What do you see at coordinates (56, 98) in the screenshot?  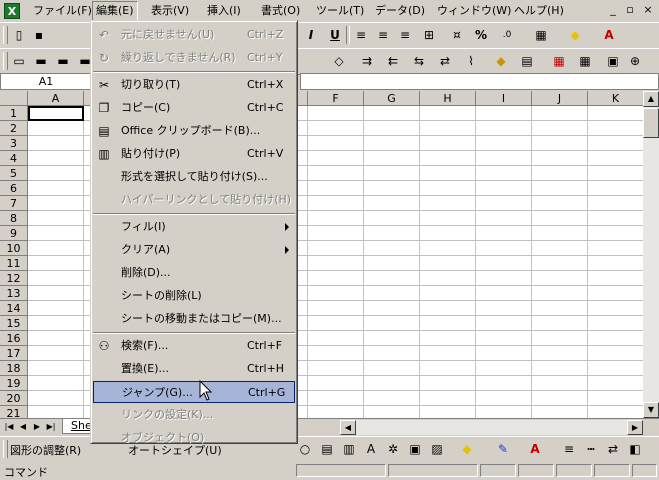 I see `column-header: A` at bounding box center [56, 98].